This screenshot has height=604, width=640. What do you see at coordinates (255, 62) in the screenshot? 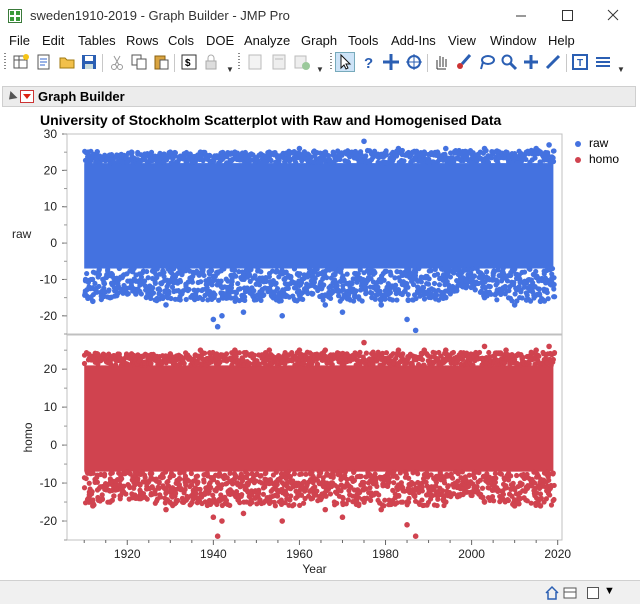
I see `report-icon` at bounding box center [255, 62].